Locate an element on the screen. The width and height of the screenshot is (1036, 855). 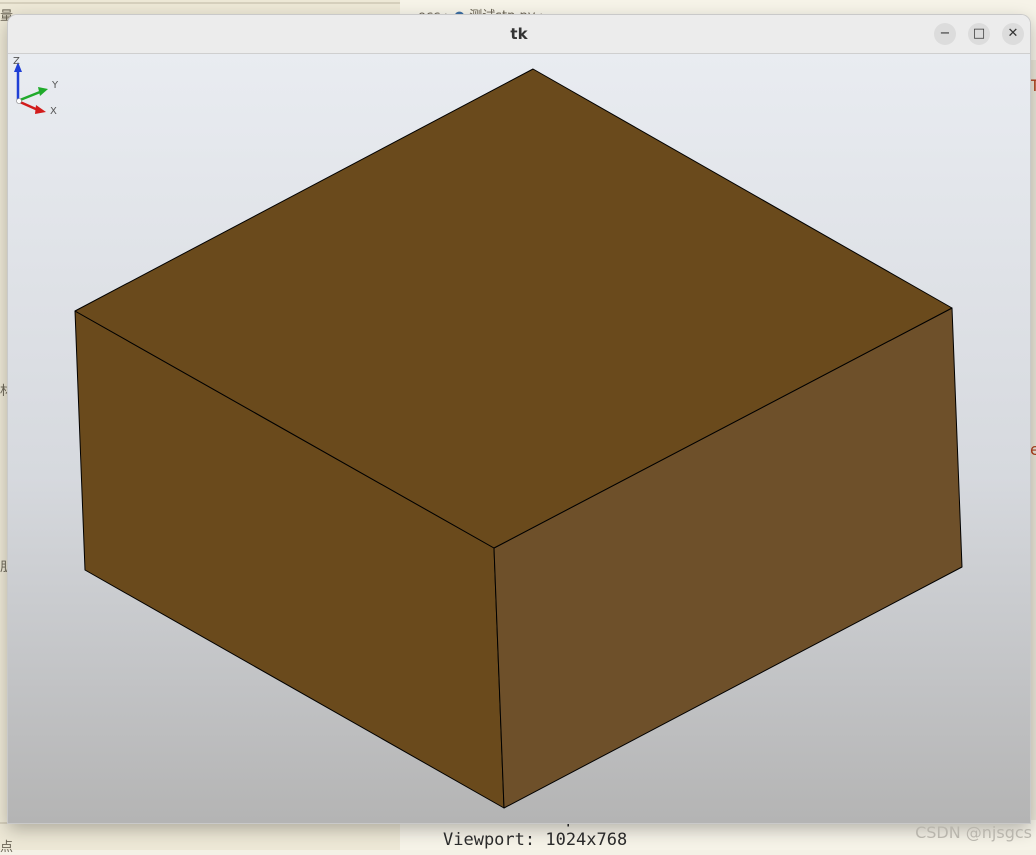
window-titlebar: tk − □ ✕ is located at coordinates (519, 34).